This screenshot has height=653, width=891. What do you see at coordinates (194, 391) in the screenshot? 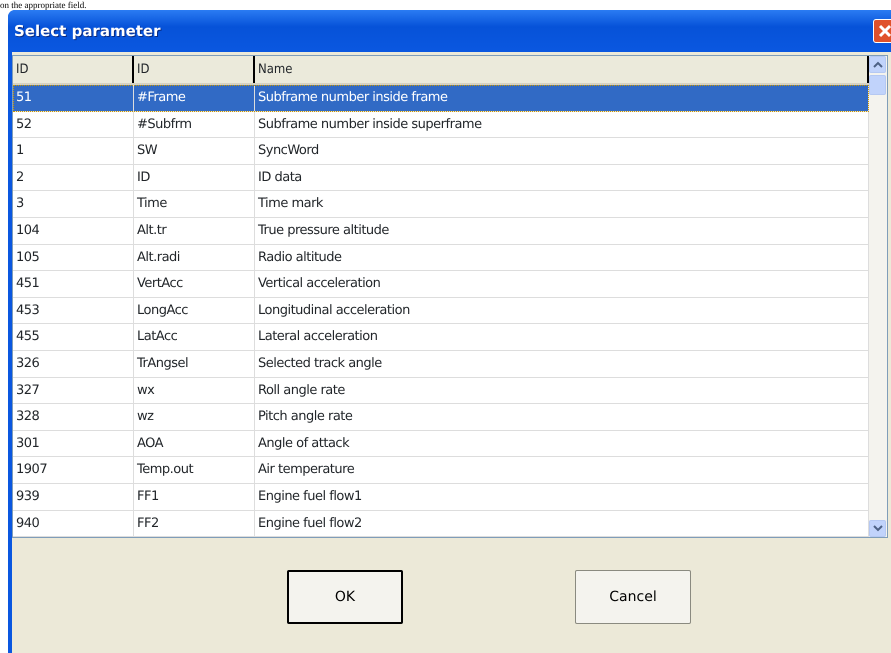
I see `table-cell: wx` at bounding box center [194, 391].